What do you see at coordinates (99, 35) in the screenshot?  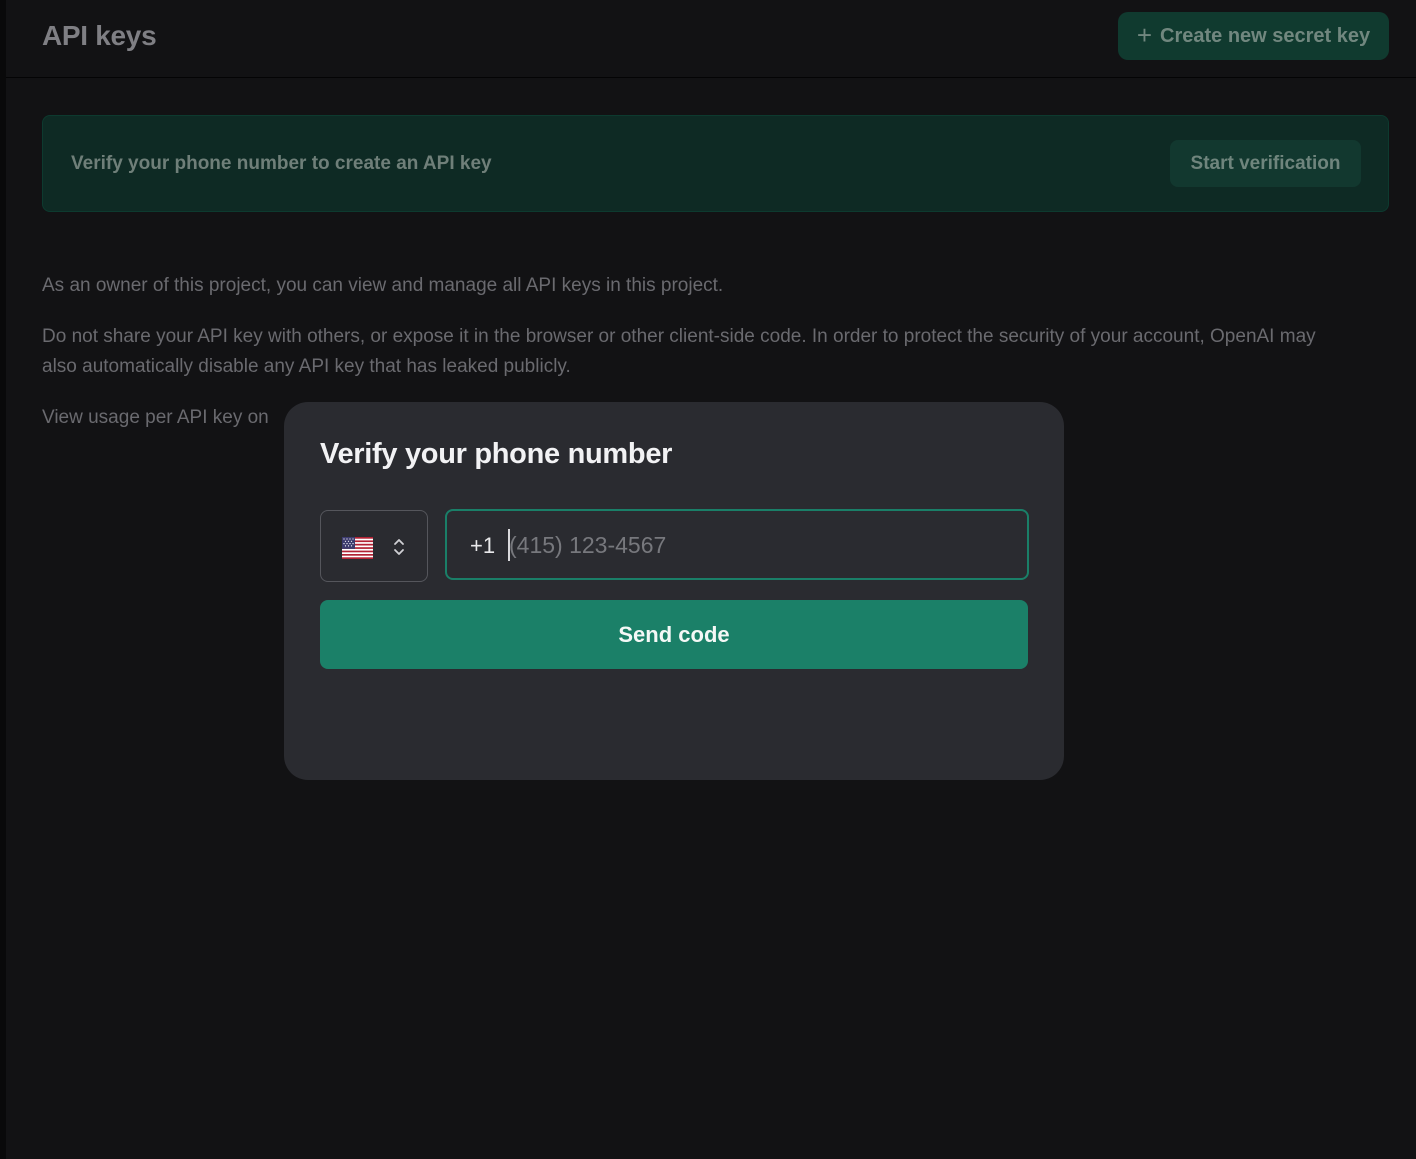 I see `page-title: API keys` at bounding box center [99, 35].